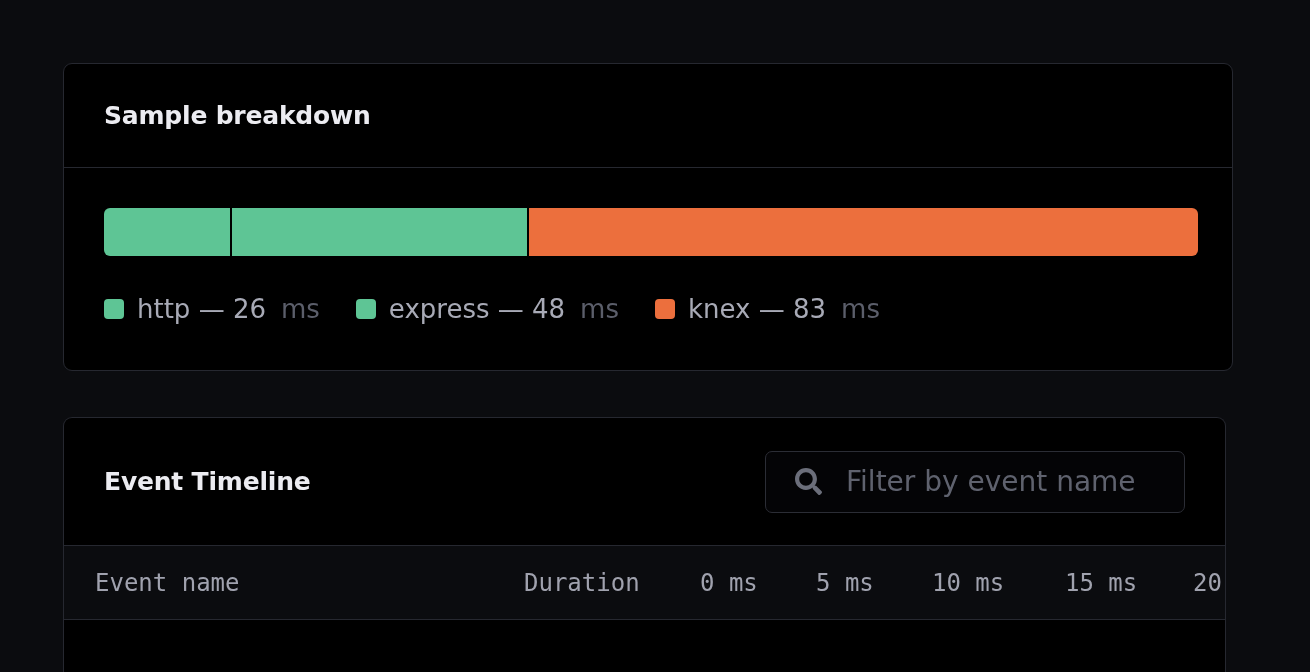 The width and height of the screenshot is (1310, 672). What do you see at coordinates (477, 309) in the screenshot?
I see `legend-label: express — 48` at bounding box center [477, 309].